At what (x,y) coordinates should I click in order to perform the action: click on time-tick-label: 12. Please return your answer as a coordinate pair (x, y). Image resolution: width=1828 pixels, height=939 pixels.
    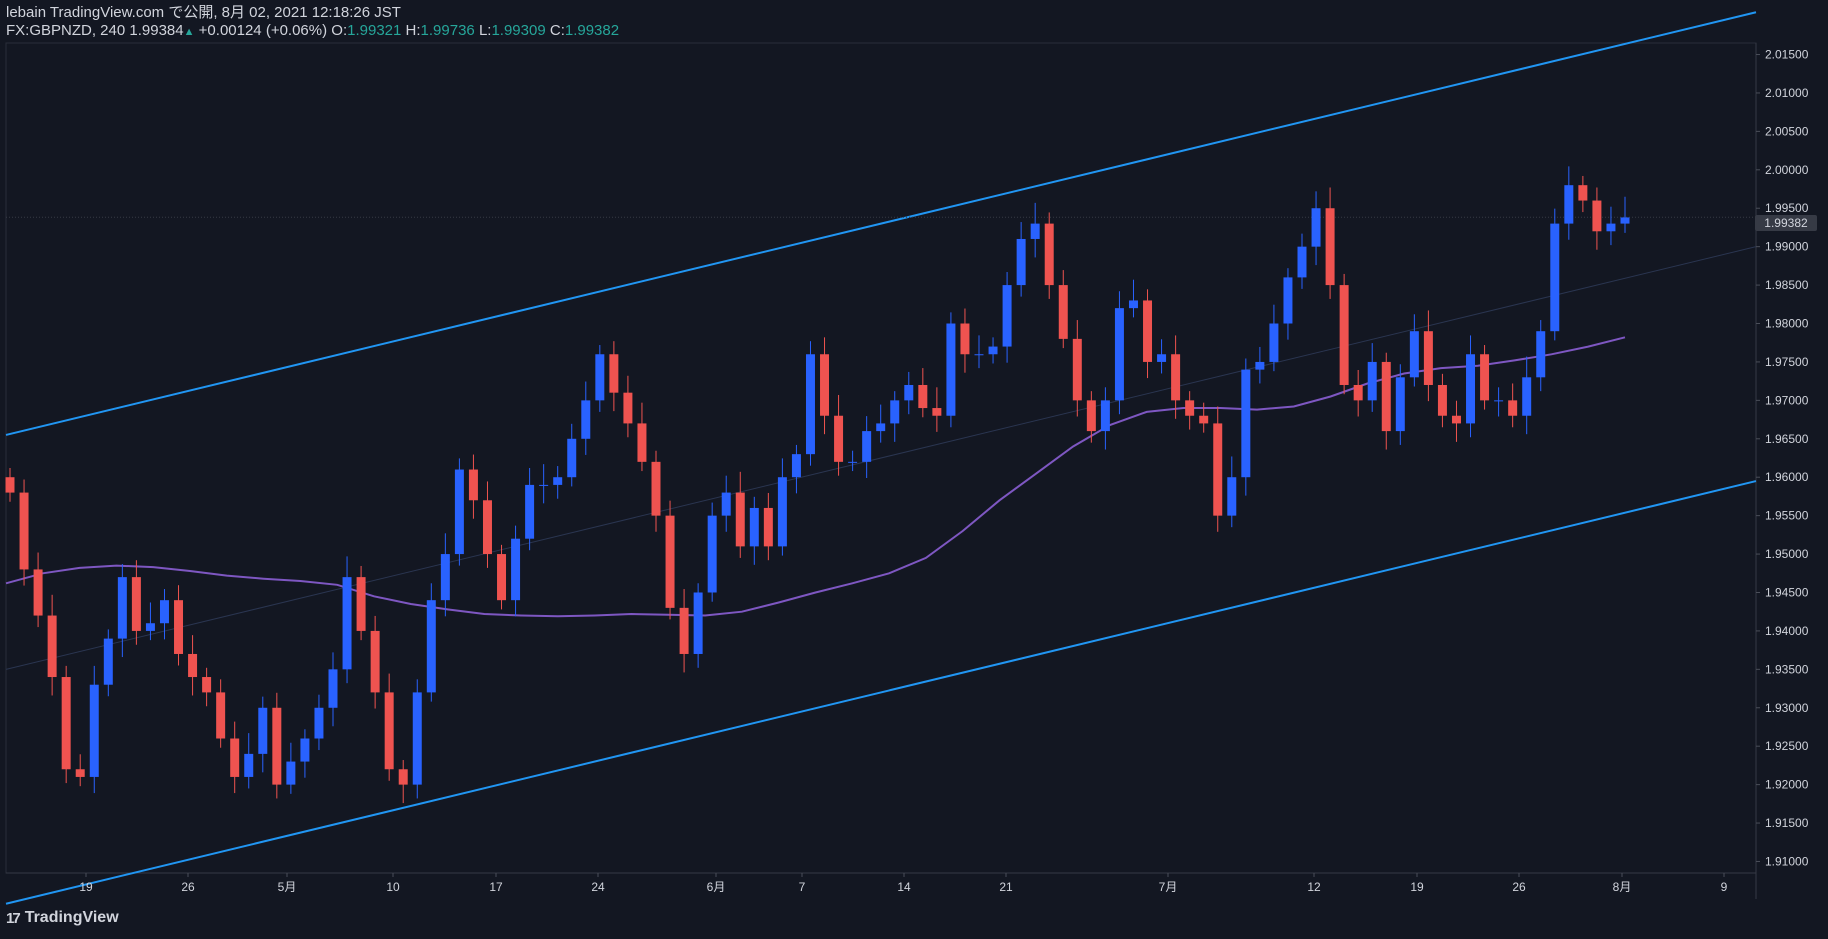
    Looking at the image, I should click on (1314, 887).